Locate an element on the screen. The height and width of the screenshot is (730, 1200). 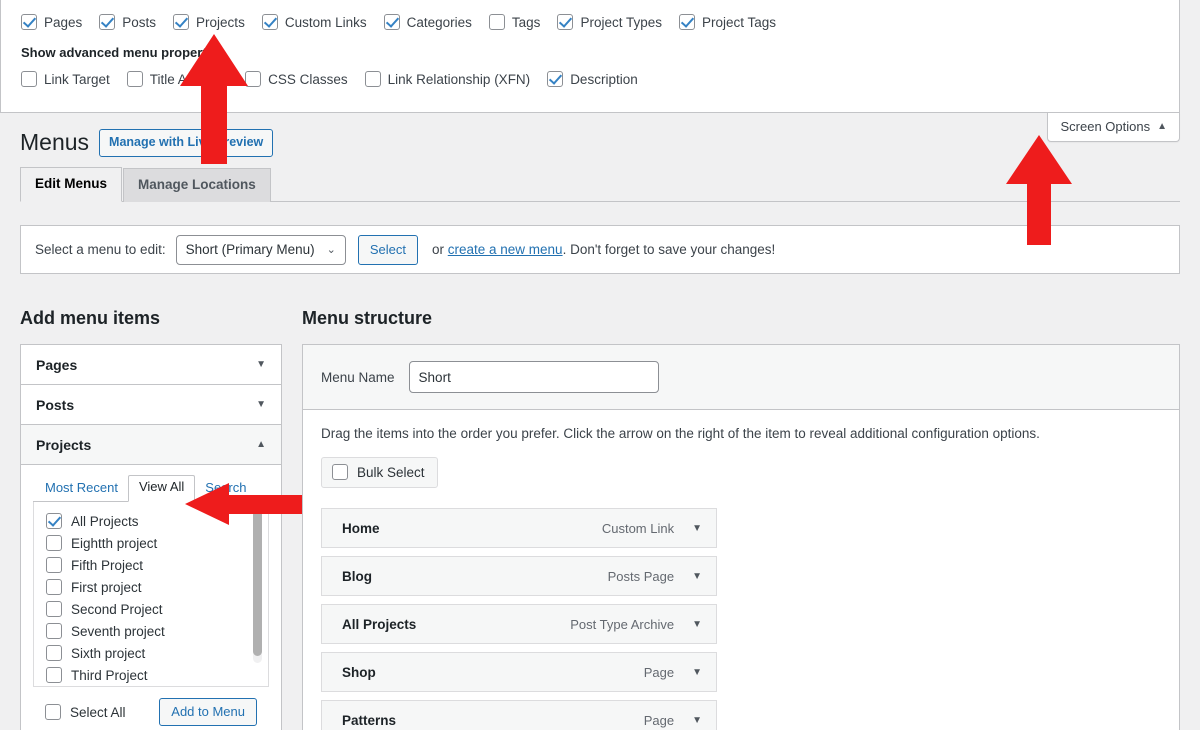
checkbox-css-classes: CSS Classes is located at coordinates (296, 79).